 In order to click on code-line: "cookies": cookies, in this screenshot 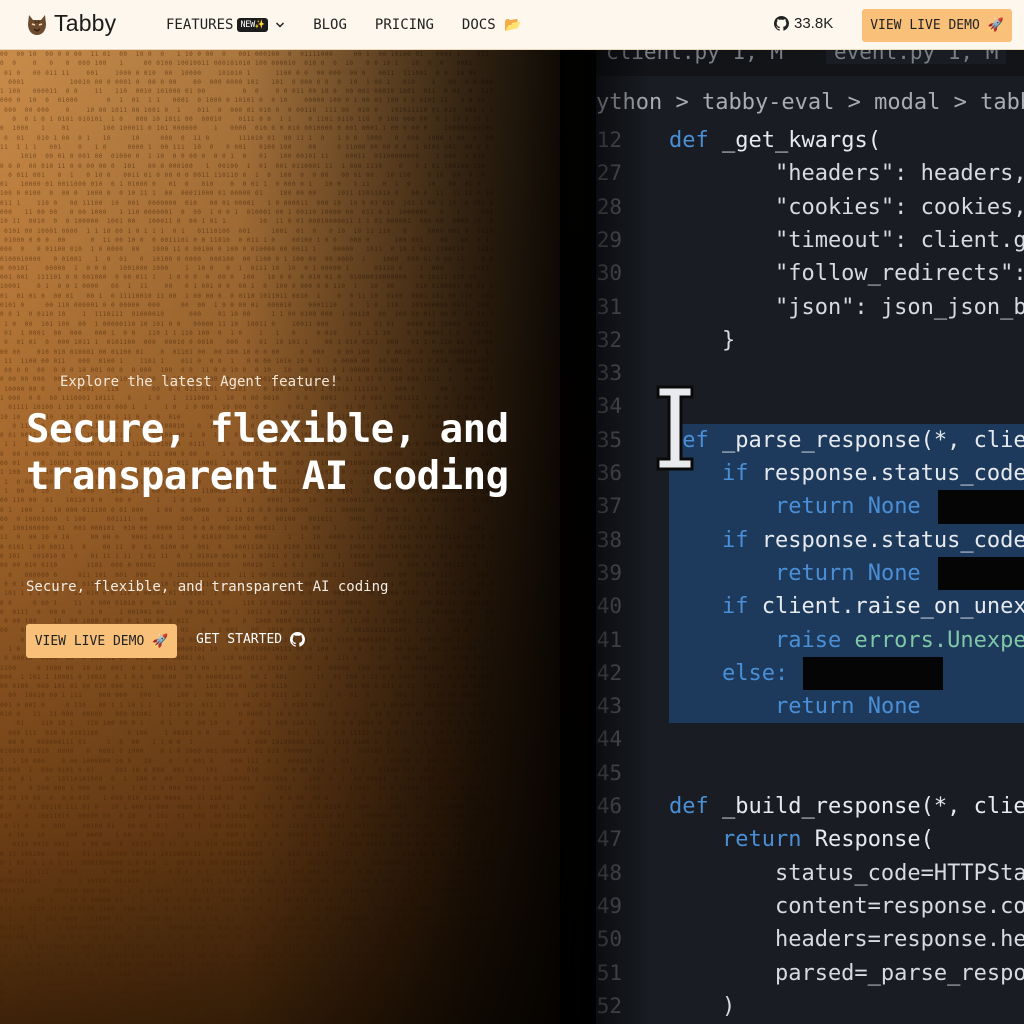, I will do `click(846, 207)`.